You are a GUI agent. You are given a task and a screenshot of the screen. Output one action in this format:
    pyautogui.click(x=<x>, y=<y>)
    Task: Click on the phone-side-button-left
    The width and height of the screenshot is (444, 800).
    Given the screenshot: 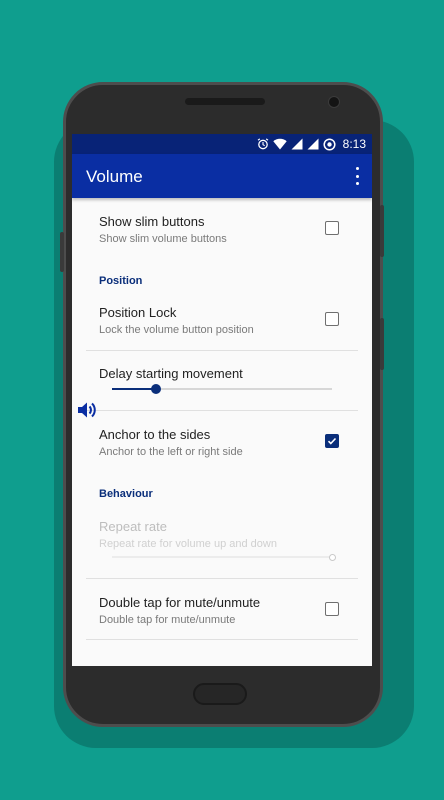 What is the action you would take?
    pyautogui.click(x=62, y=252)
    